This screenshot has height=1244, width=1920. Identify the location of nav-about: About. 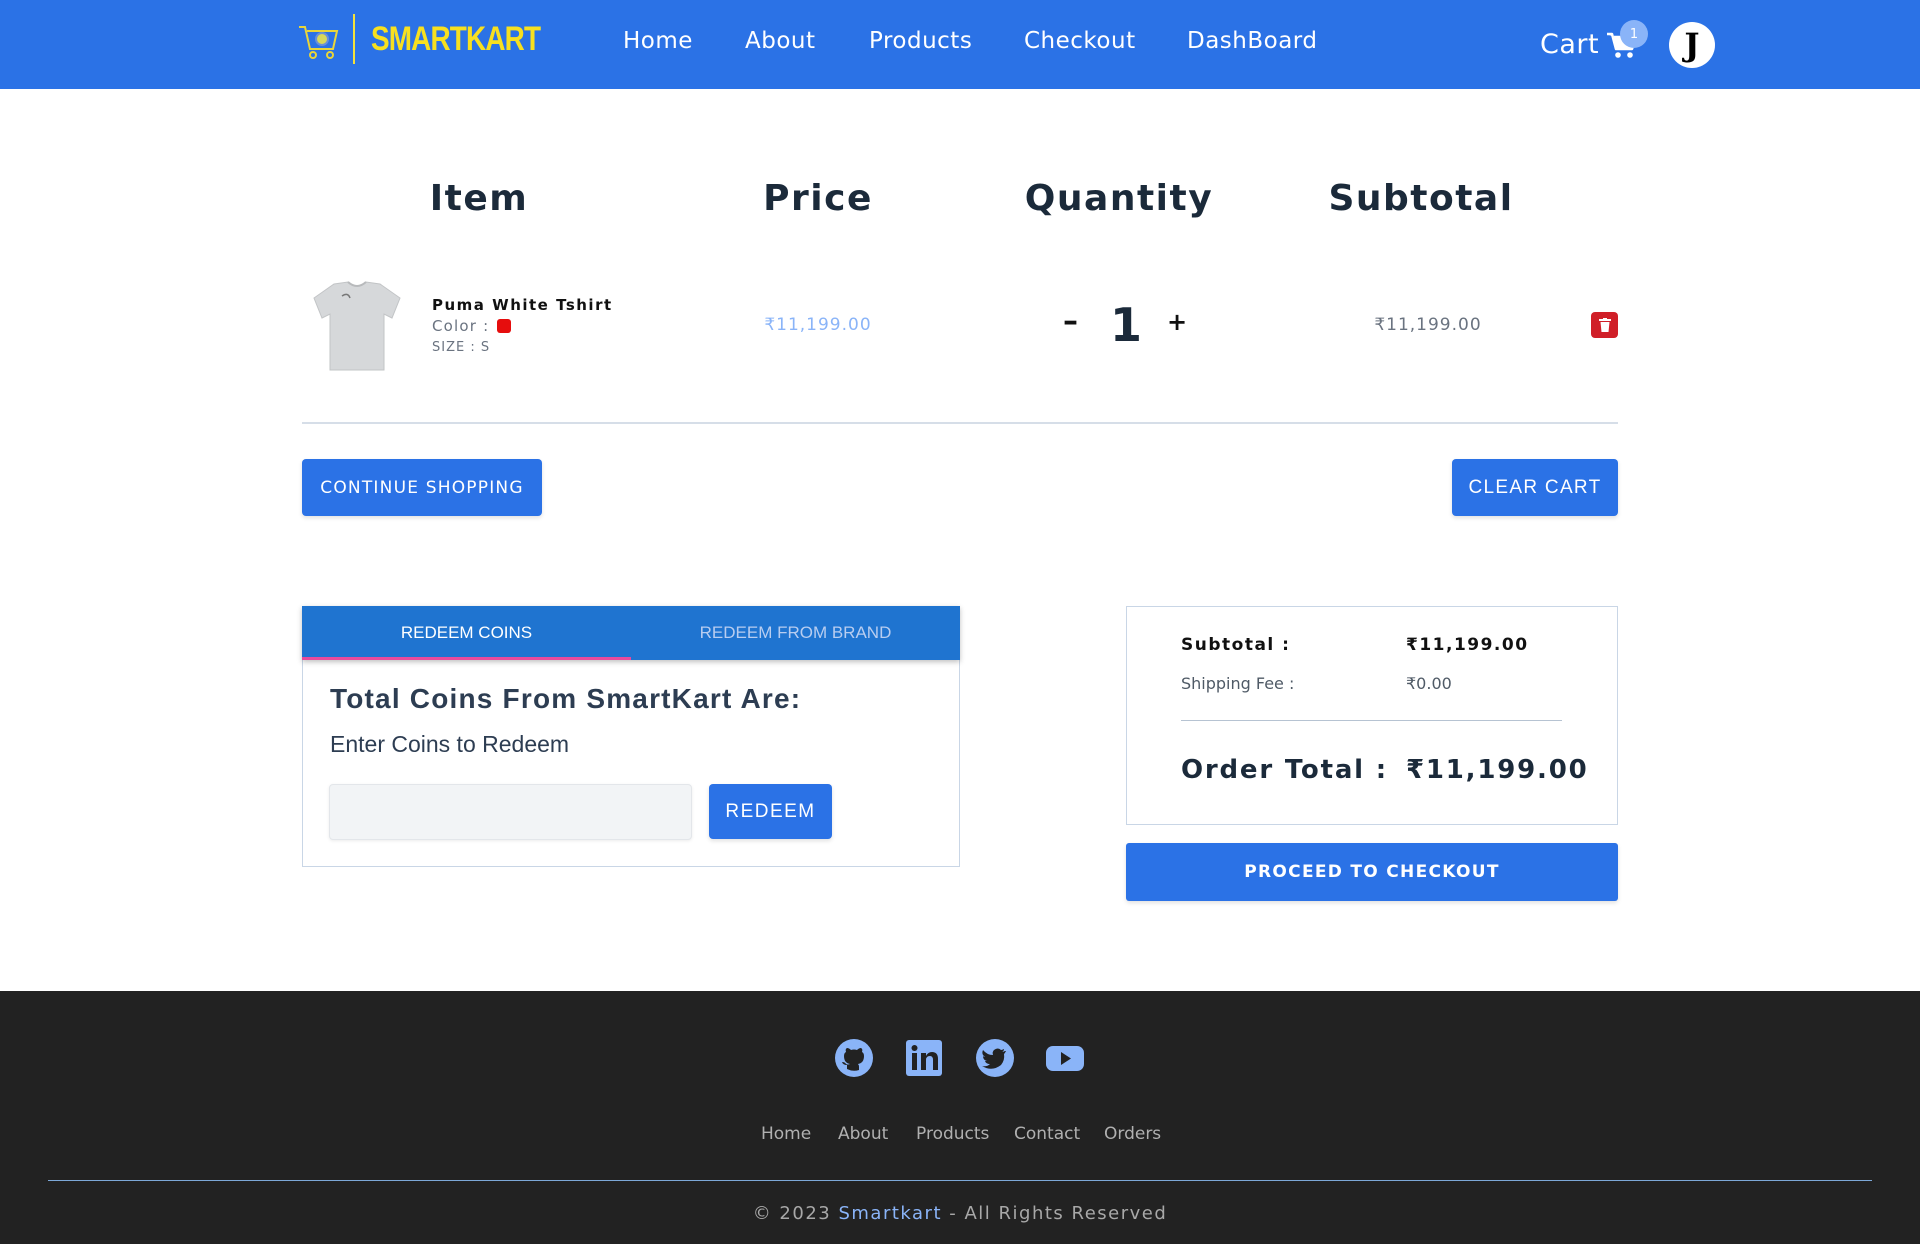
(780, 41).